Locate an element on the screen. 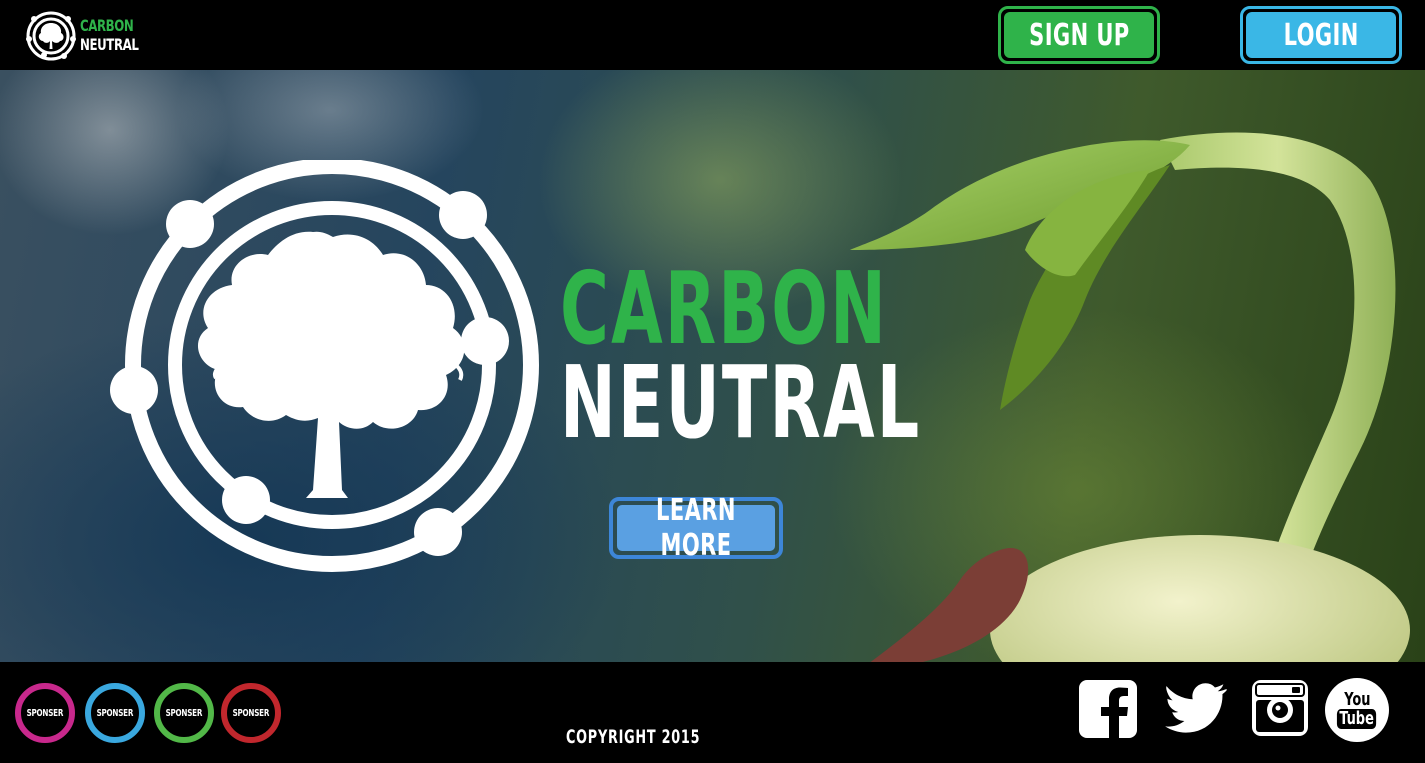 Image resolution: width=1425 pixels, height=763 pixels. instagram-icon is located at coordinates (1281, 709).